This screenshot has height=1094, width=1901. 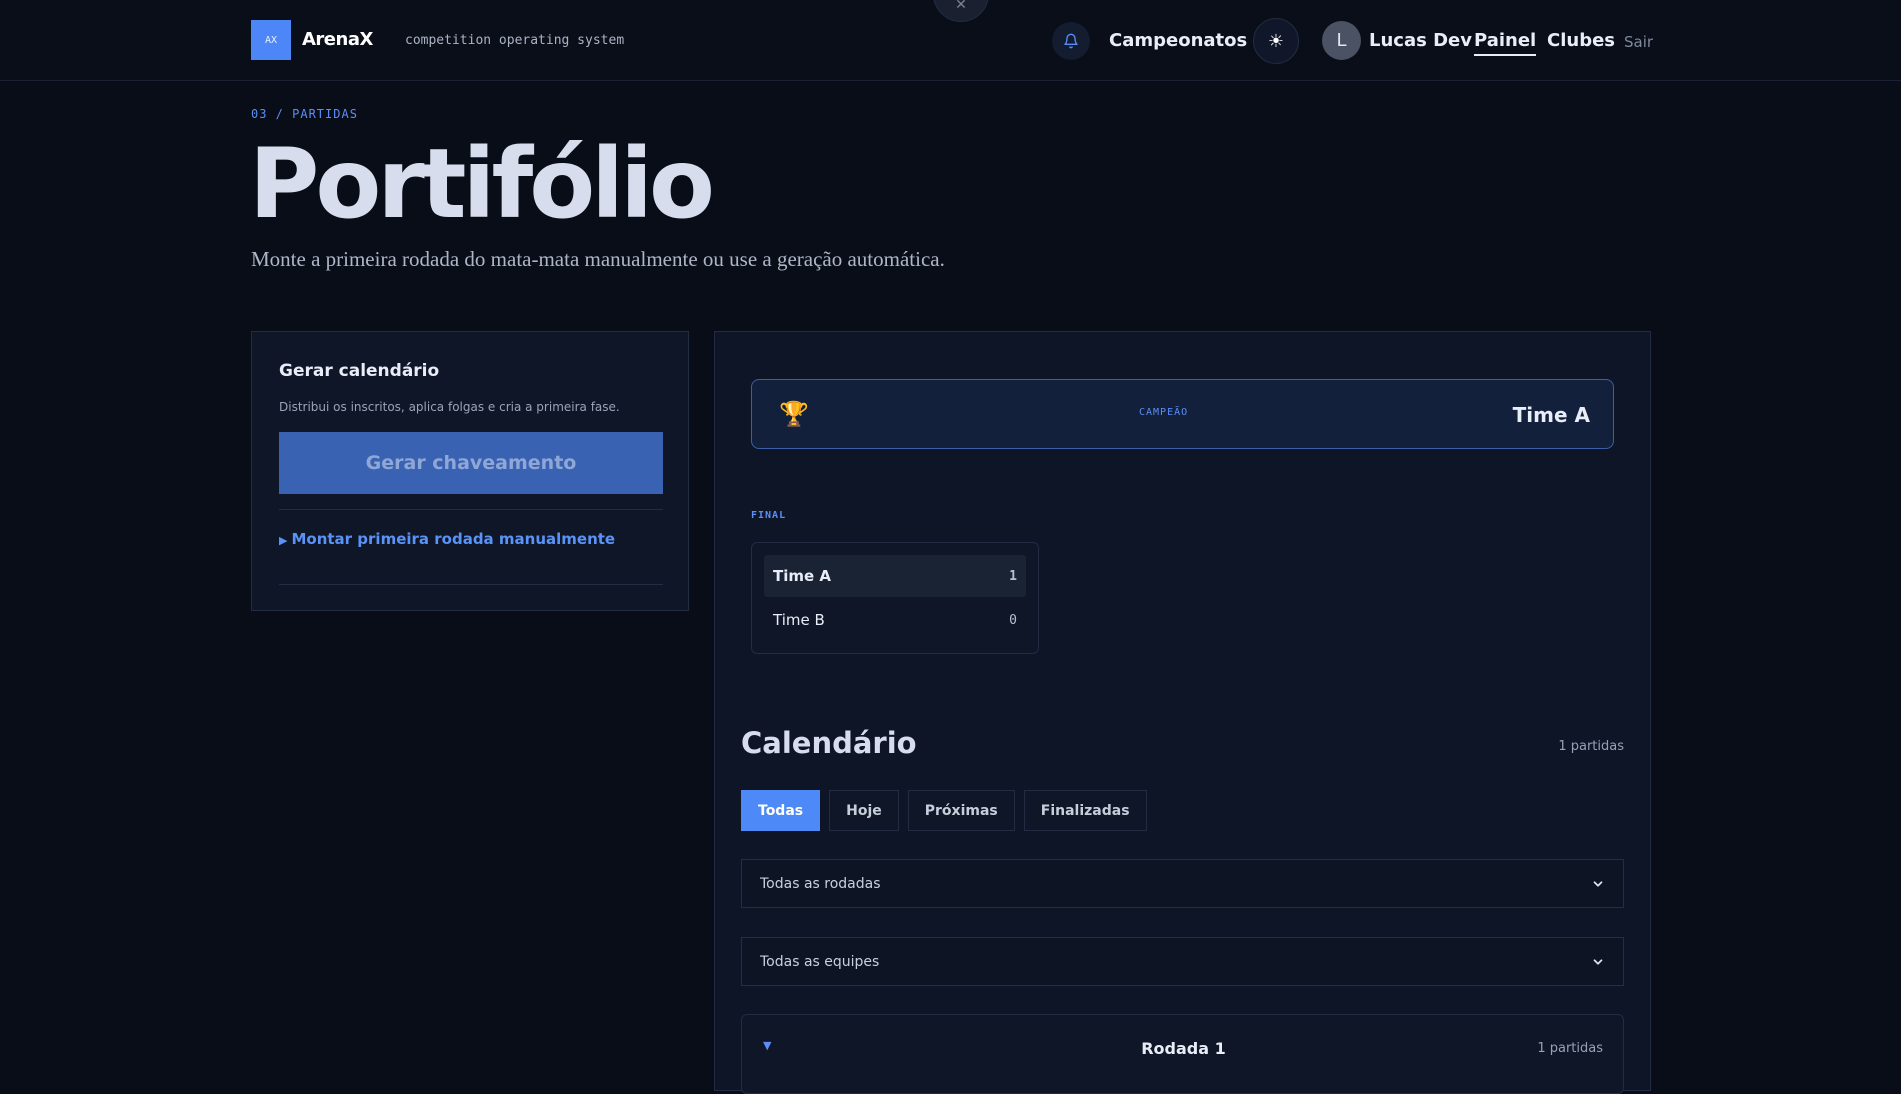 I want to click on round-select: Todas as rodadas, so click(x=1182, y=883).